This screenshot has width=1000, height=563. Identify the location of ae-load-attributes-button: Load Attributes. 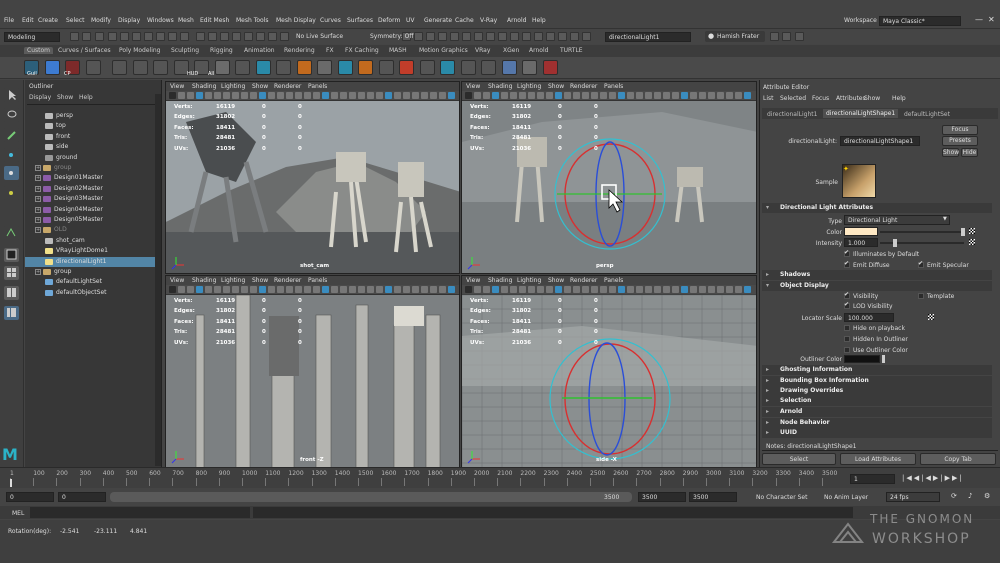
(878, 459).